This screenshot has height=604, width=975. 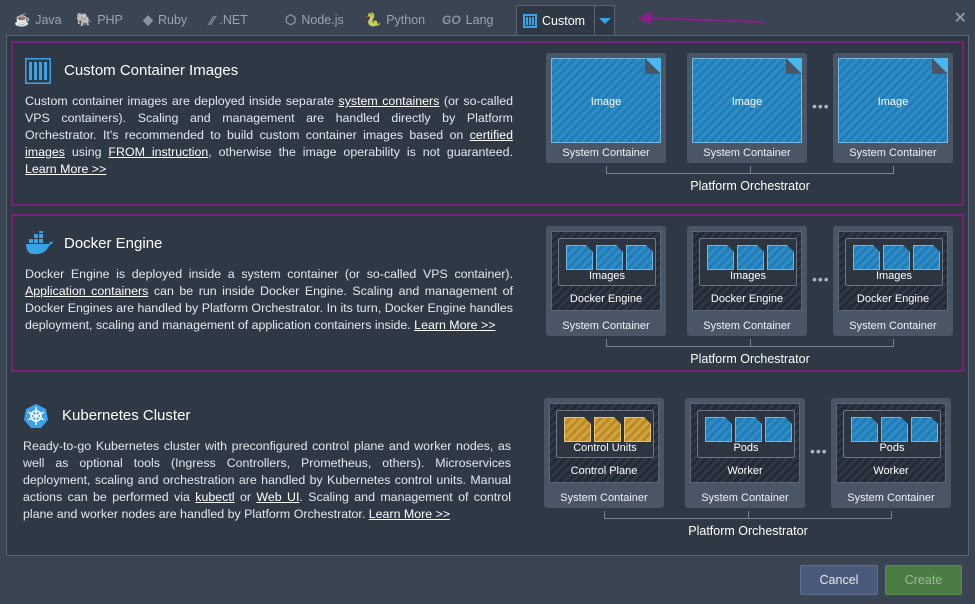 I want to click on kubectl-link: kubectl, so click(x=214, y=497).